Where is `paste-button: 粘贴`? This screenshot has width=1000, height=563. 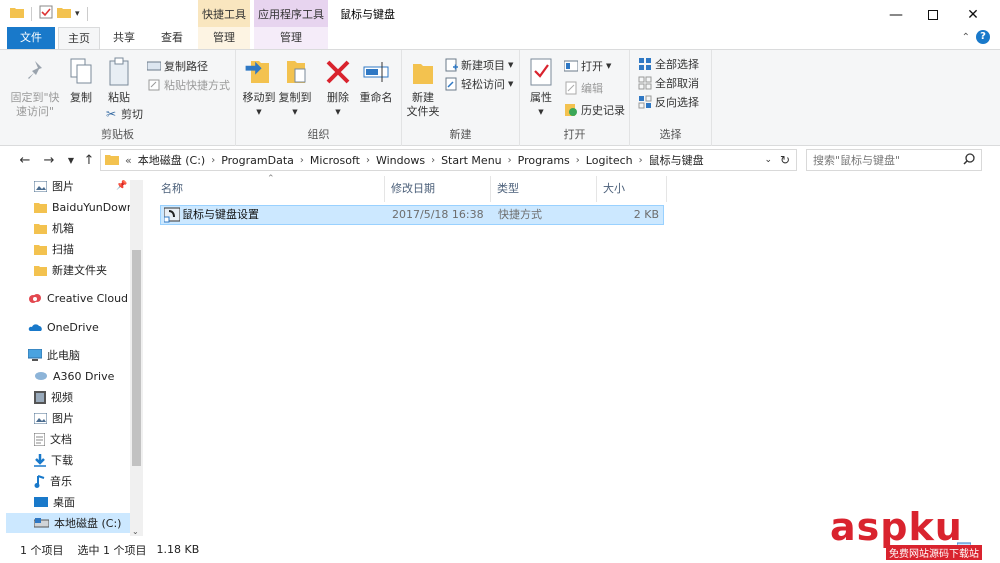
paste-button: 粘贴 is located at coordinates (119, 80).